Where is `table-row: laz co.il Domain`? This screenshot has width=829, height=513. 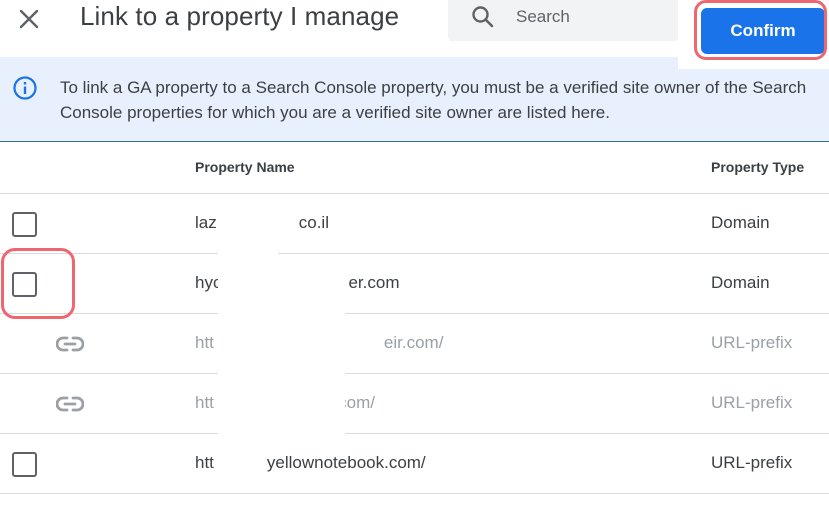
table-row: laz co.il Domain is located at coordinates (414, 224).